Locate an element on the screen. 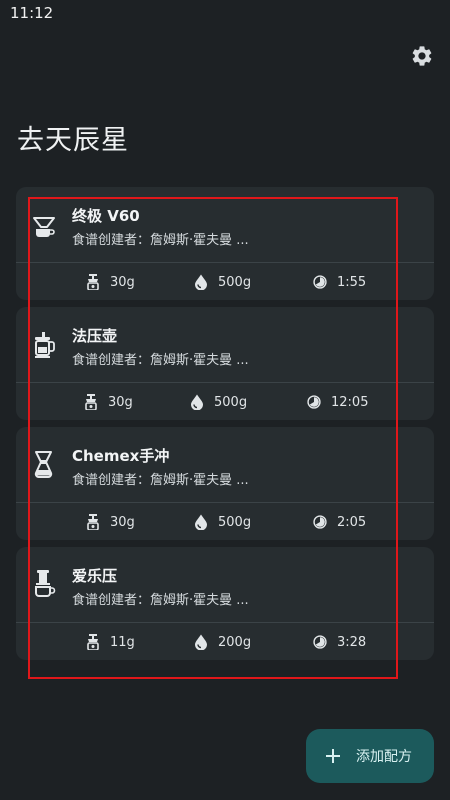 The width and height of the screenshot is (450, 800). add-recipe-label: 添加配方 is located at coordinates (384, 757).